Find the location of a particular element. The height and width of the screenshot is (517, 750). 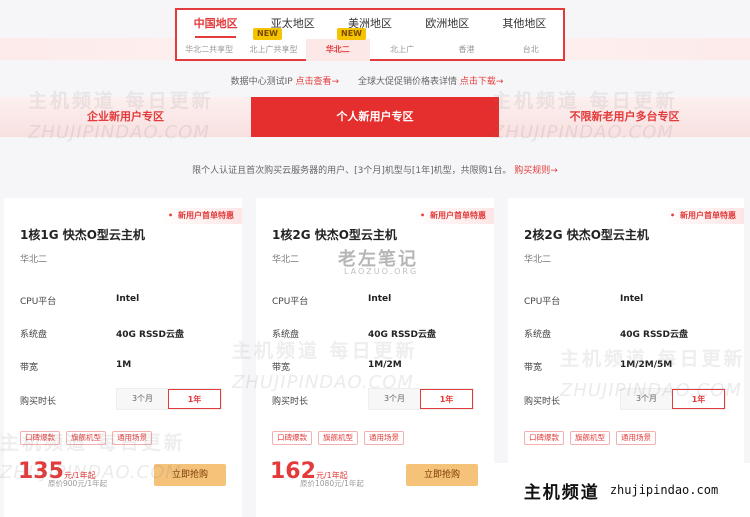

product-name: 2核2G 快杰O型云主机 is located at coordinates (586, 235).